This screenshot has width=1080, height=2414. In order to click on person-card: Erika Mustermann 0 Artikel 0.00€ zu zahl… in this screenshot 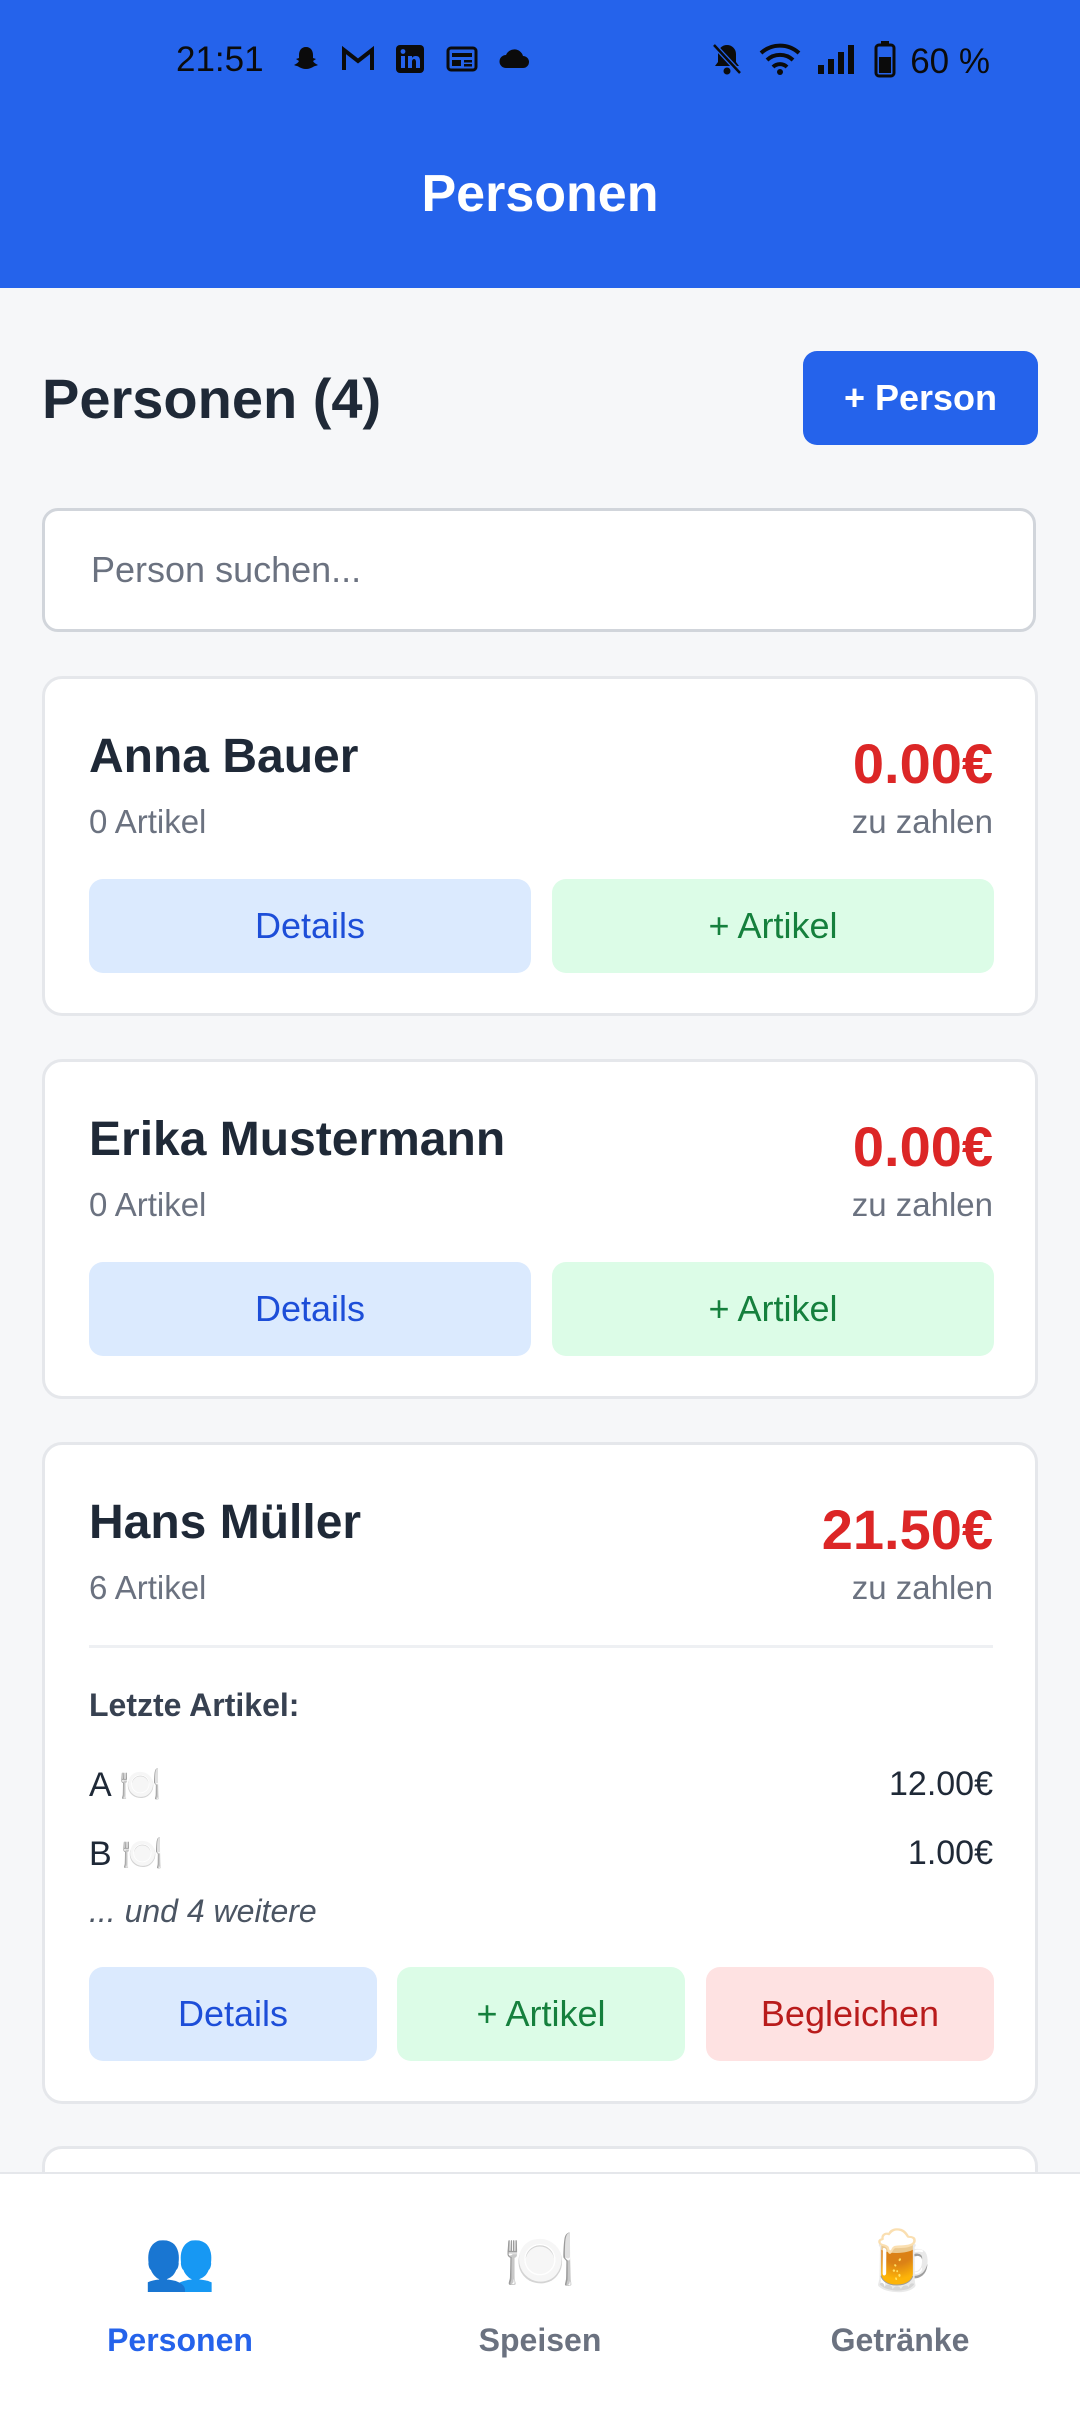, I will do `click(540, 1229)`.